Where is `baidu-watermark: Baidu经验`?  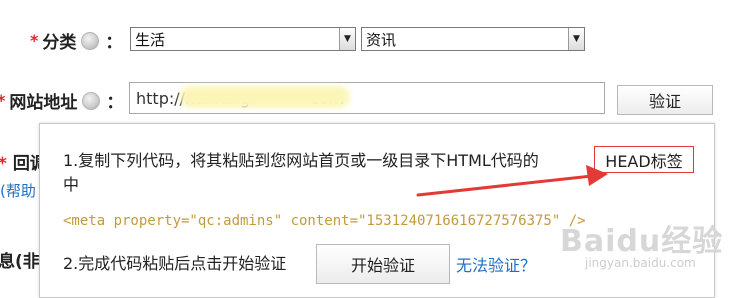
baidu-watermark: Baidu经验 is located at coordinates (642, 241).